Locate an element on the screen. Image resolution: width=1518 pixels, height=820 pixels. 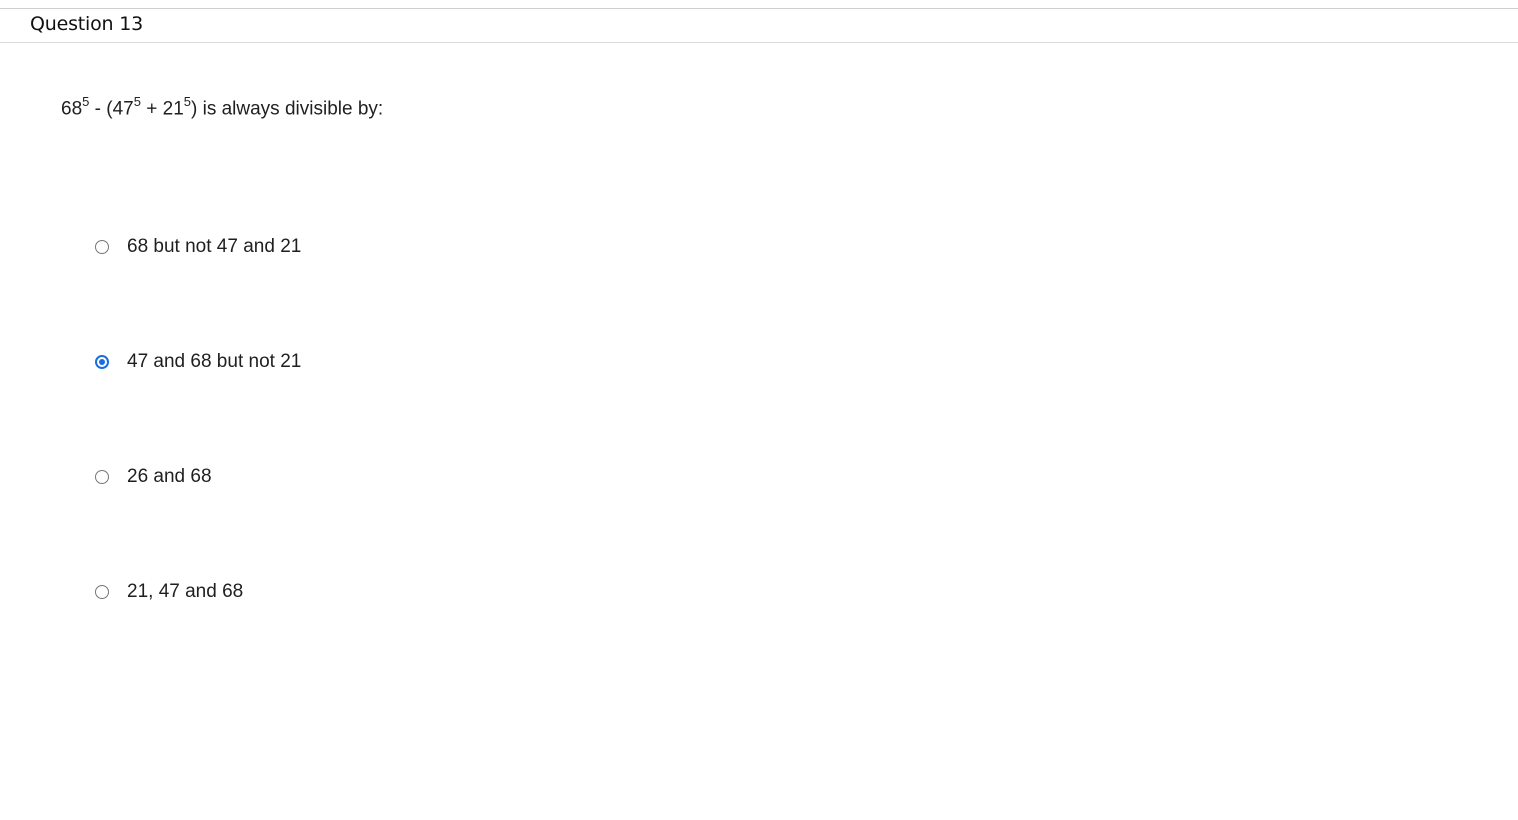
answer-option-4: 21, 47 and 68 is located at coordinates (167, 592).